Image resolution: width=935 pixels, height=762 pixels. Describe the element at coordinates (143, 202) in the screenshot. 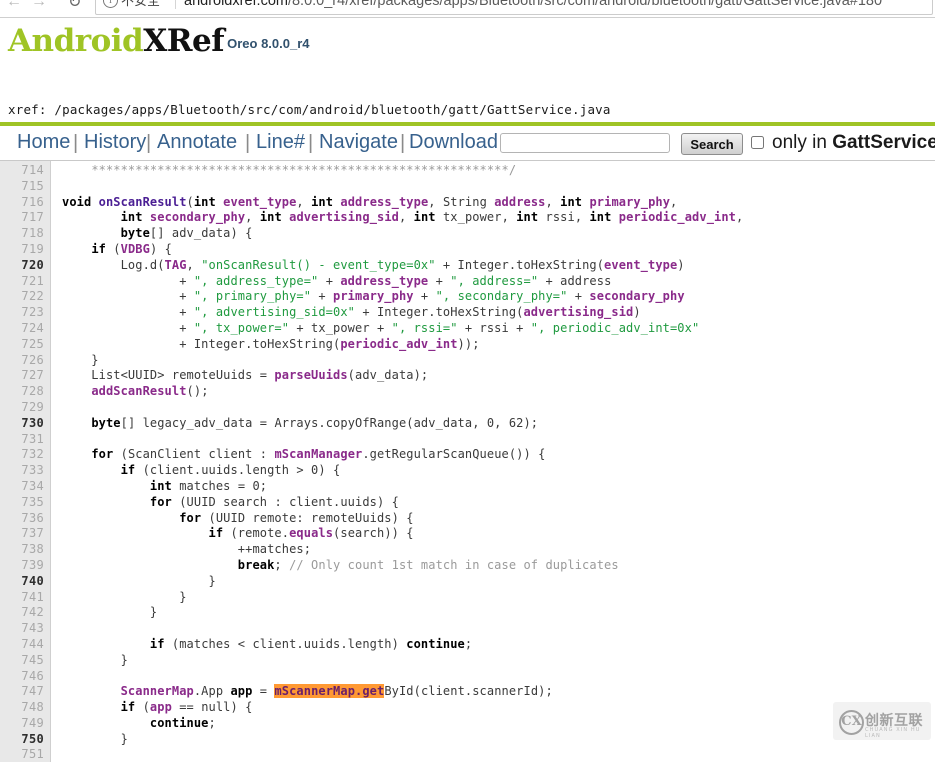

I see `code-token: onScanResult` at that location.